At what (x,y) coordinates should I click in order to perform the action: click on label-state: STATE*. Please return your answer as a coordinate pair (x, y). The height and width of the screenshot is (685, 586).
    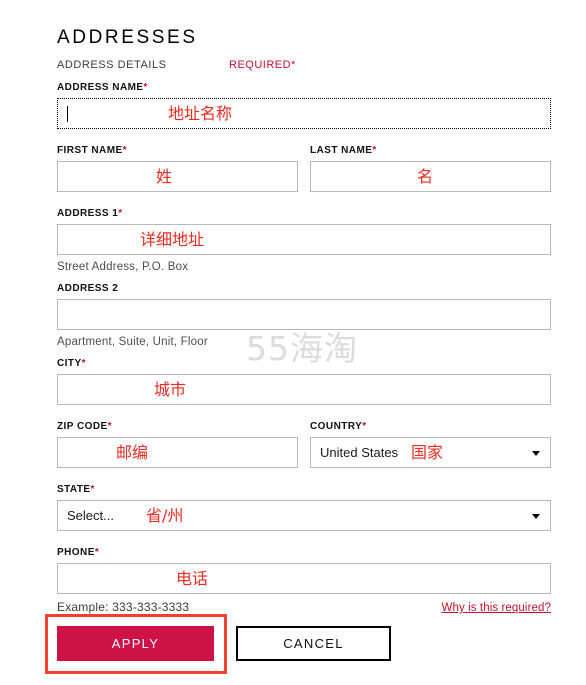
    Looking at the image, I should click on (76, 489).